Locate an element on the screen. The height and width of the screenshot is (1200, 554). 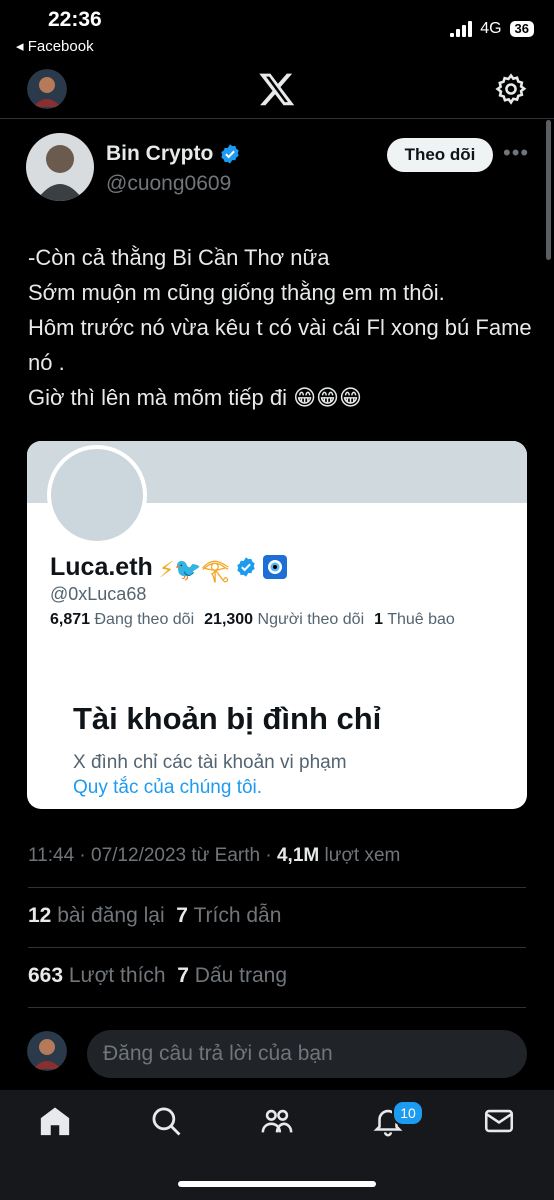
rules-link: Quy tắc của chúng tôi. is located at coordinates (168, 787).